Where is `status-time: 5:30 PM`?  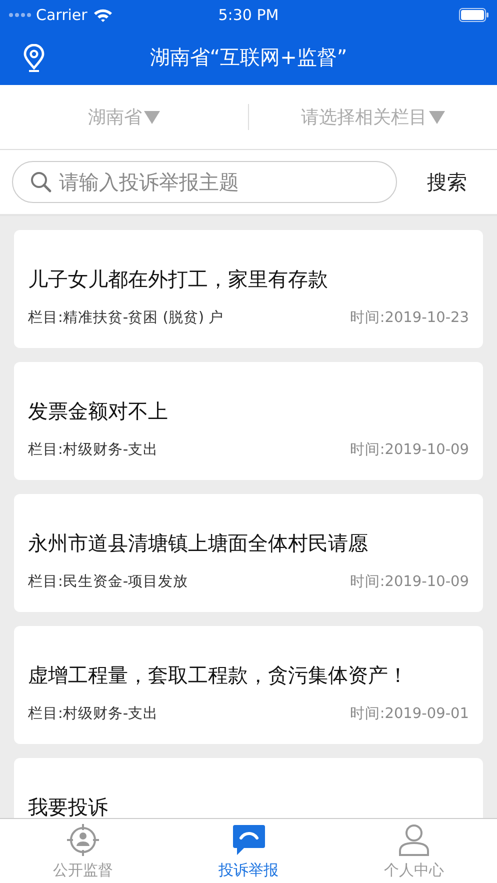
status-time: 5:30 PM is located at coordinates (248, 15).